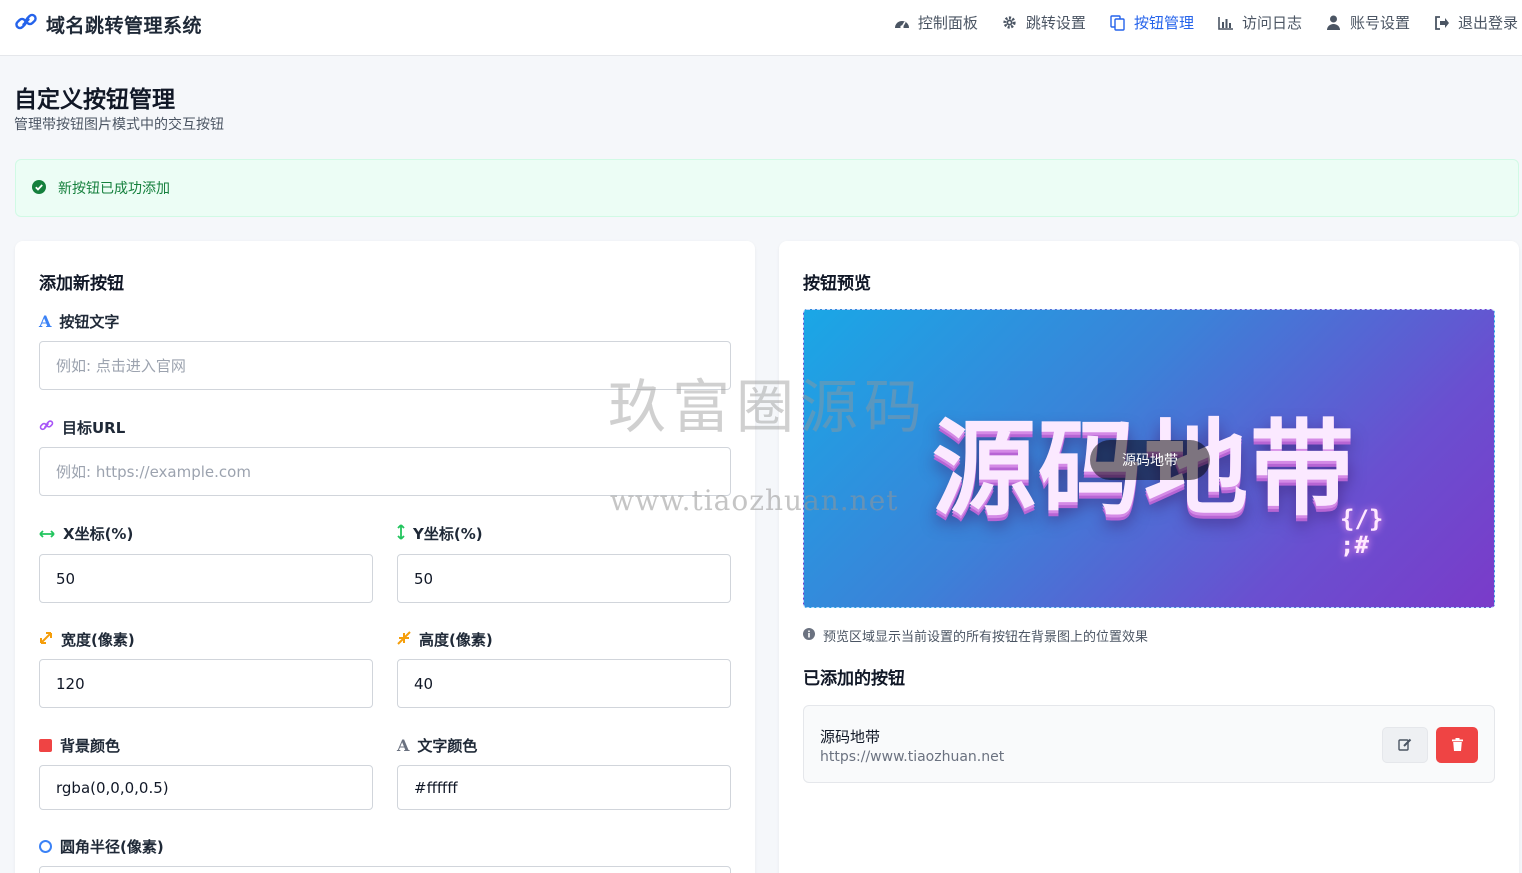 The height and width of the screenshot is (873, 1522). I want to click on form-title: 添加新按钮, so click(81, 284).